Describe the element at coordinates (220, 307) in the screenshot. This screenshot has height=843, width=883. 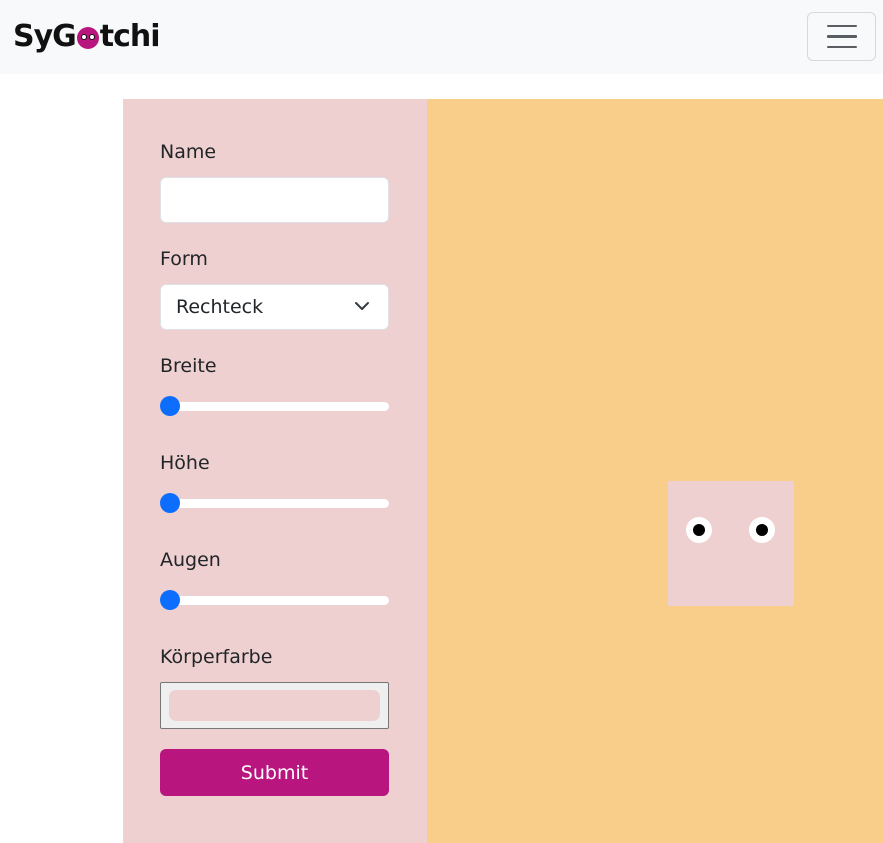
I see `shape-select-value: Rechteck` at that location.